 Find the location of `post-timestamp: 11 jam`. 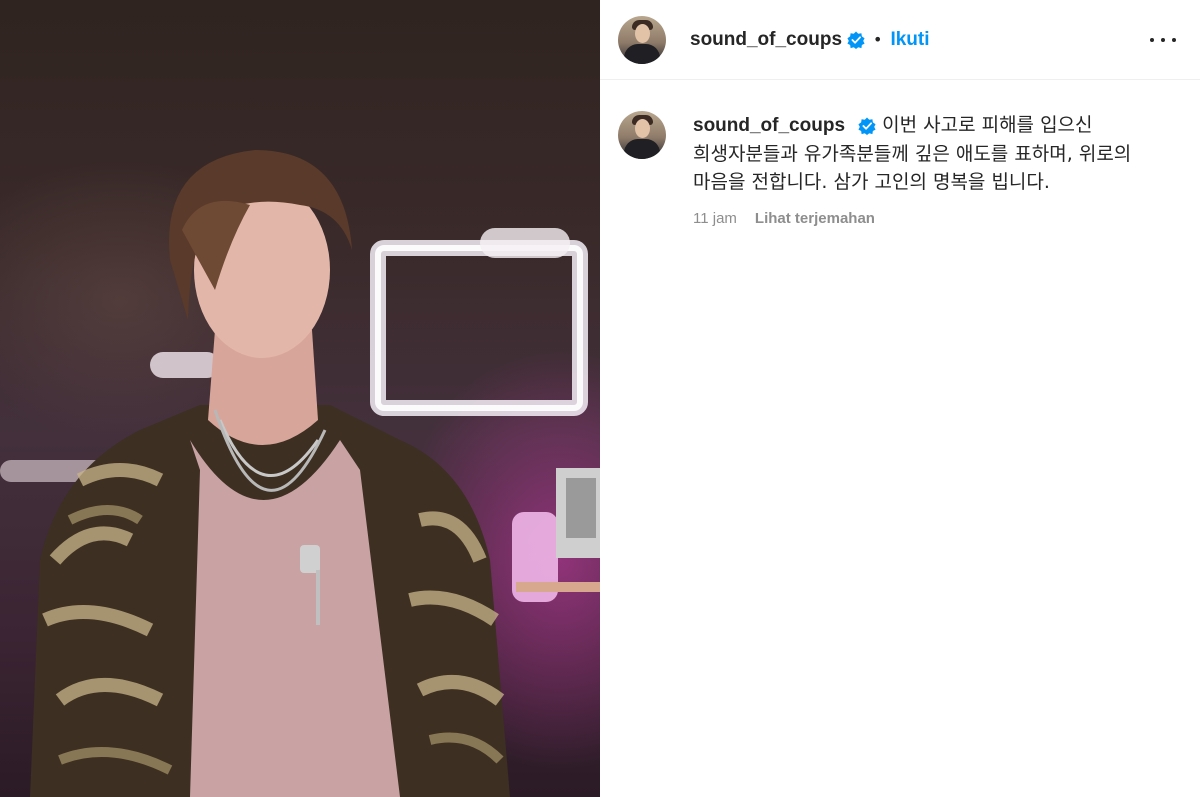

post-timestamp: 11 jam is located at coordinates (715, 218).